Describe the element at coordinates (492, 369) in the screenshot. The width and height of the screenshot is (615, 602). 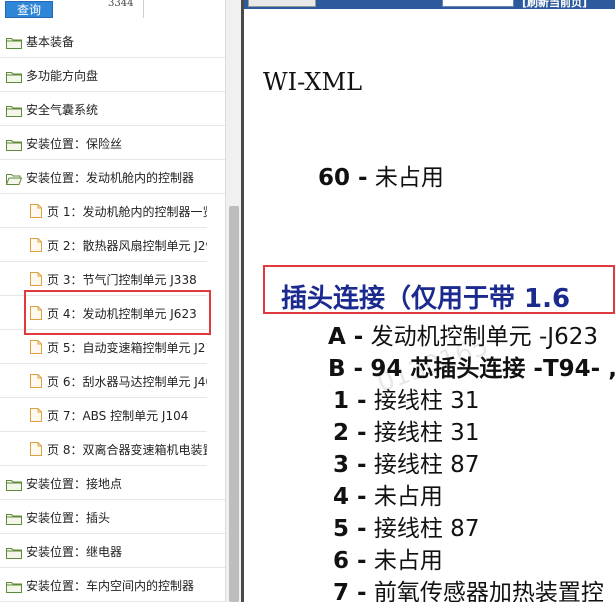
I see `pin-description: 94 芯插头连接 -T94- ,` at that location.